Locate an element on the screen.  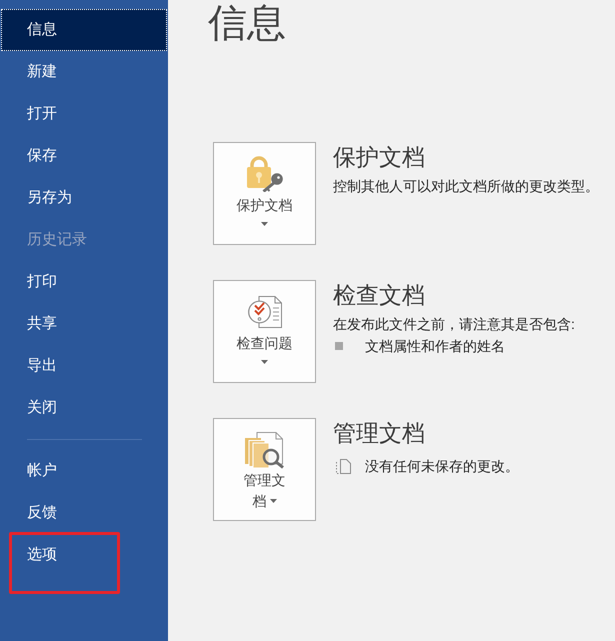
sidebar-item: 保存 is located at coordinates (84, 156).